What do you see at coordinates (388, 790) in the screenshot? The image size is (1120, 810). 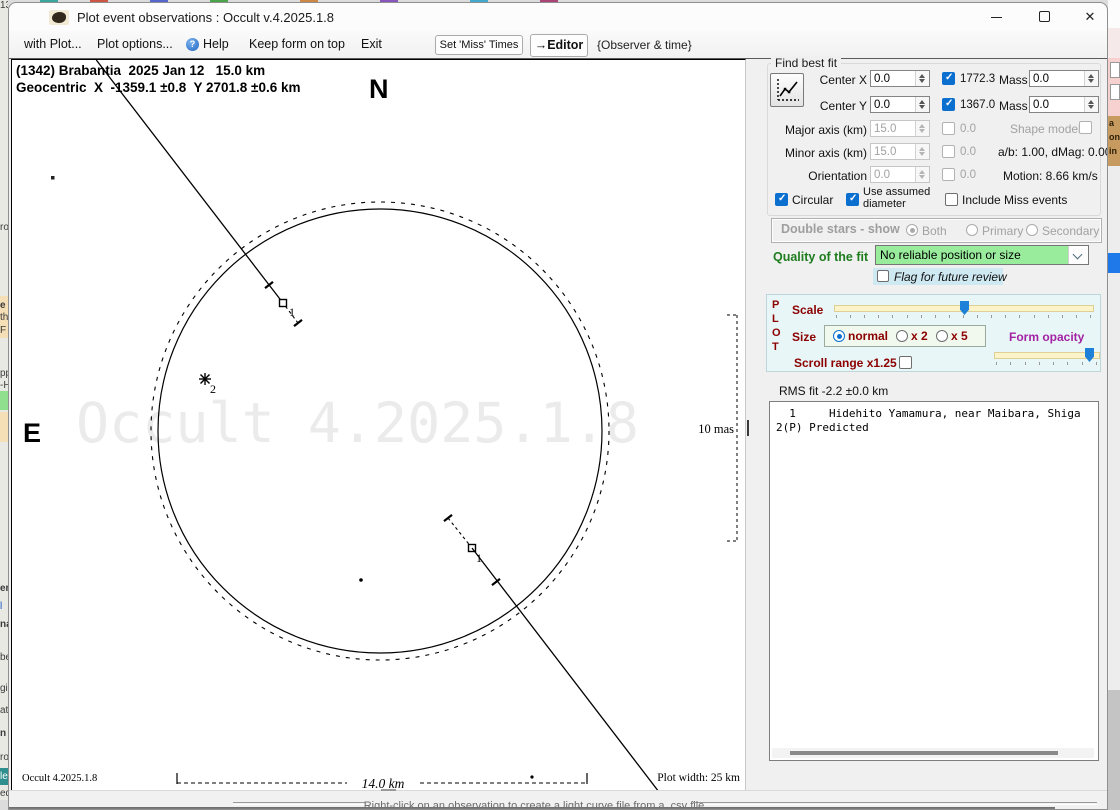 I see `resize-grip` at bounding box center [388, 790].